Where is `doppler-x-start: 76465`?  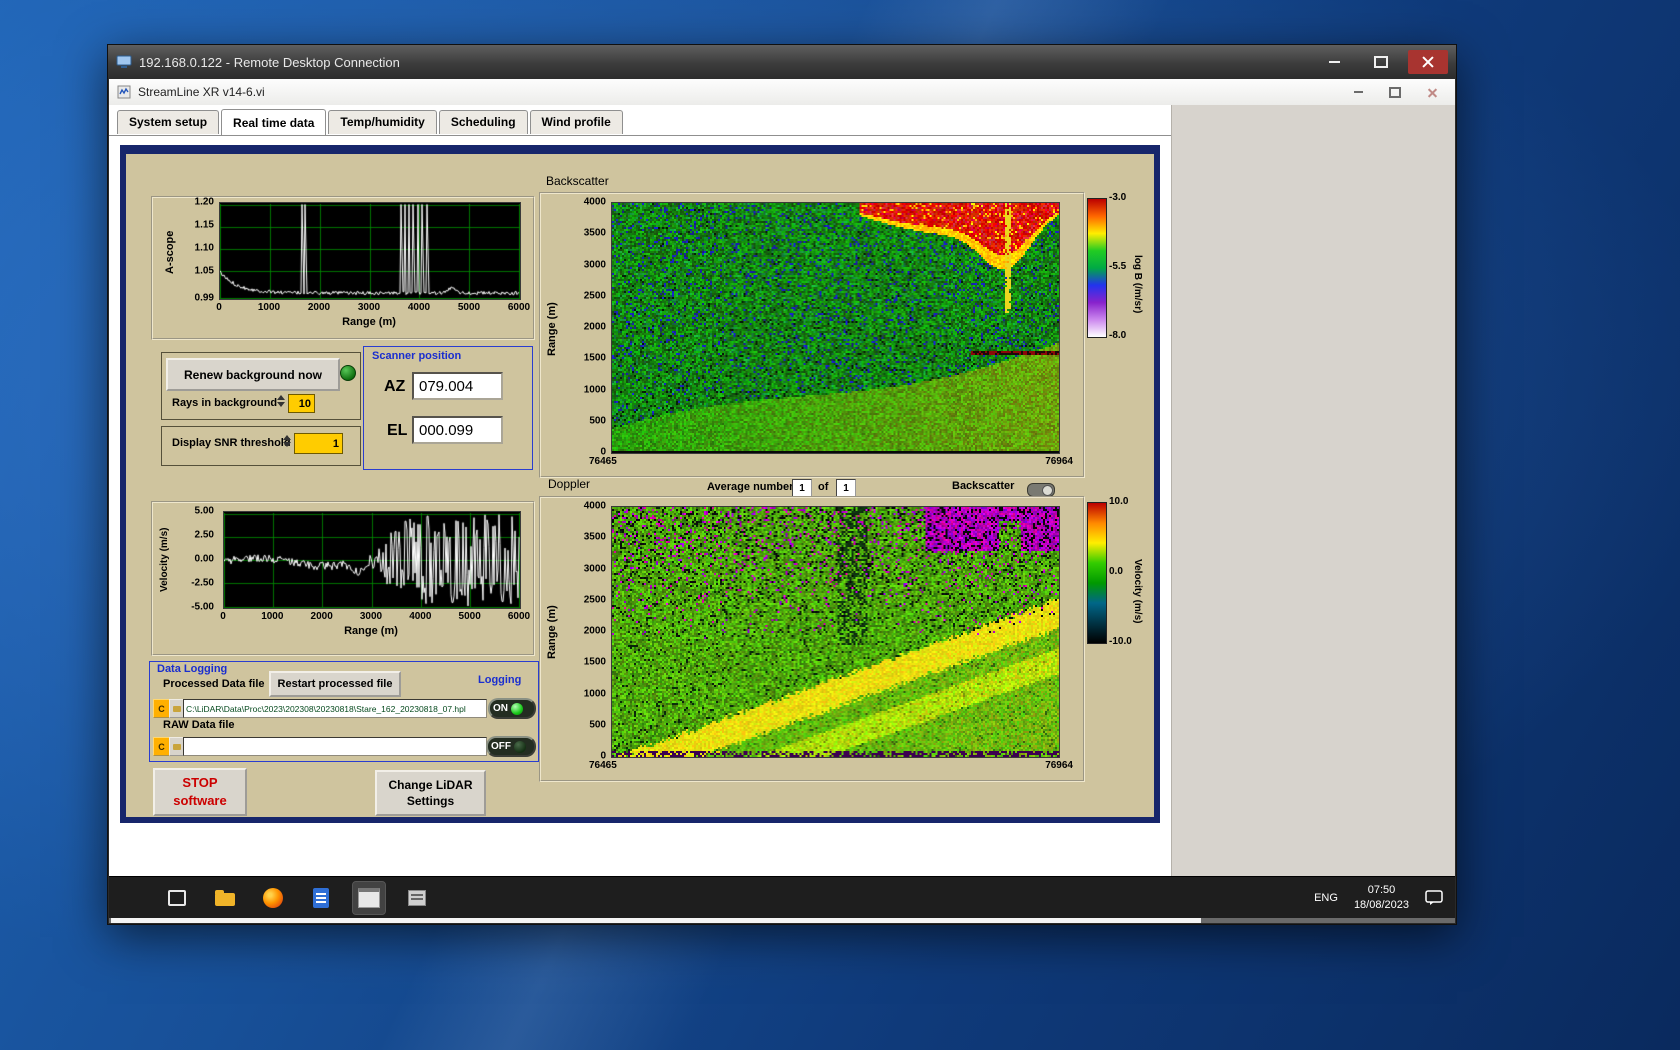 doppler-x-start: 76465 is located at coordinates (603, 765).